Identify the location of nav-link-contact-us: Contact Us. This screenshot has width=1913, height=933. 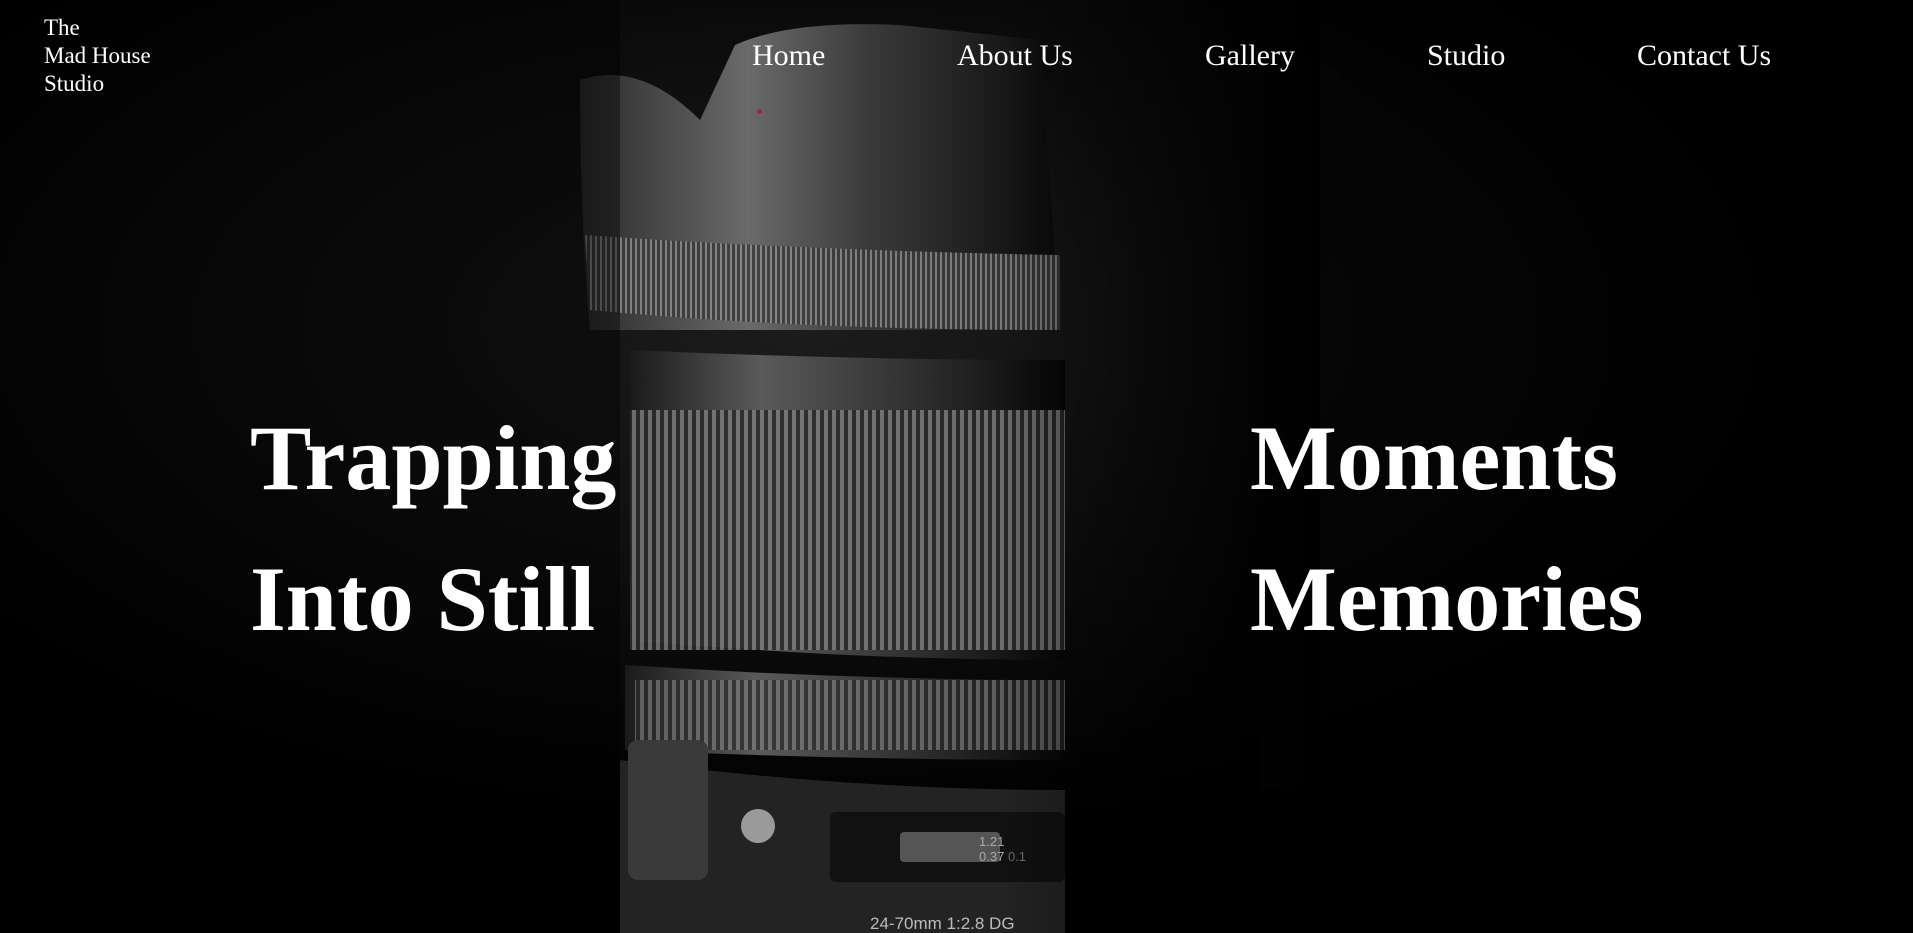
(1704, 56).